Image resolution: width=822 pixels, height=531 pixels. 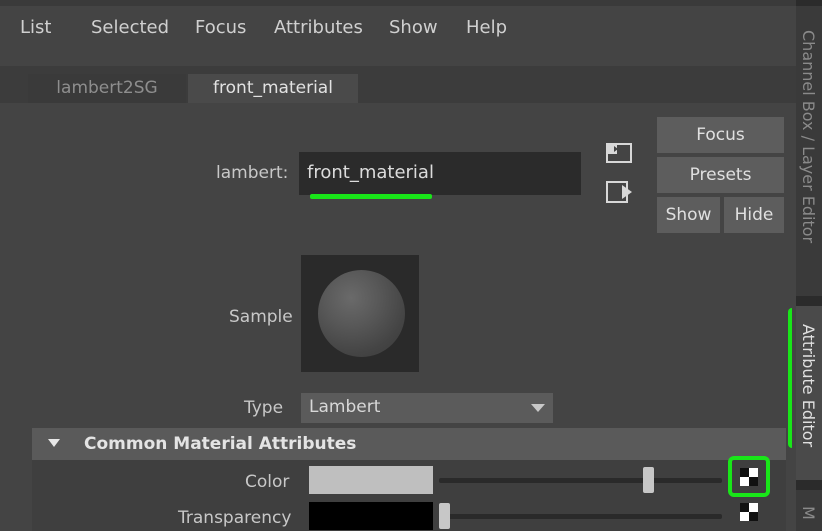 I want to click on common-material-attributes-header: Common Material Attributes, so click(x=409, y=444).